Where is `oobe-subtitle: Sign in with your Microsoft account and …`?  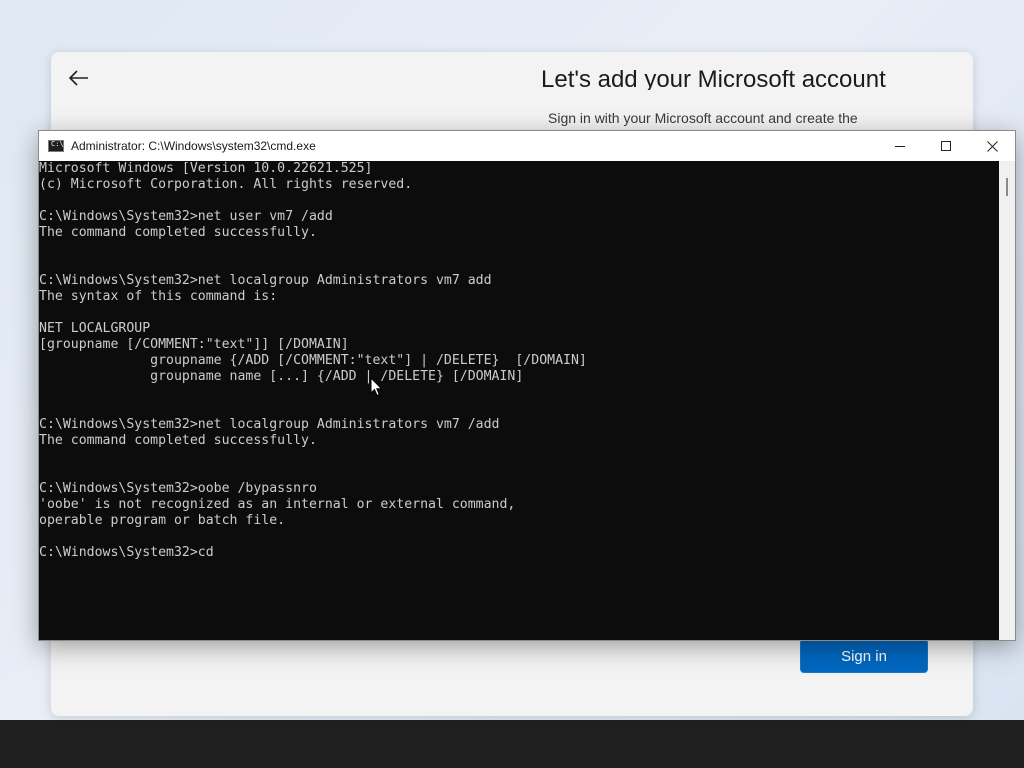
oobe-subtitle: Sign in with your Microsoft account and … is located at coordinates (703, 118).